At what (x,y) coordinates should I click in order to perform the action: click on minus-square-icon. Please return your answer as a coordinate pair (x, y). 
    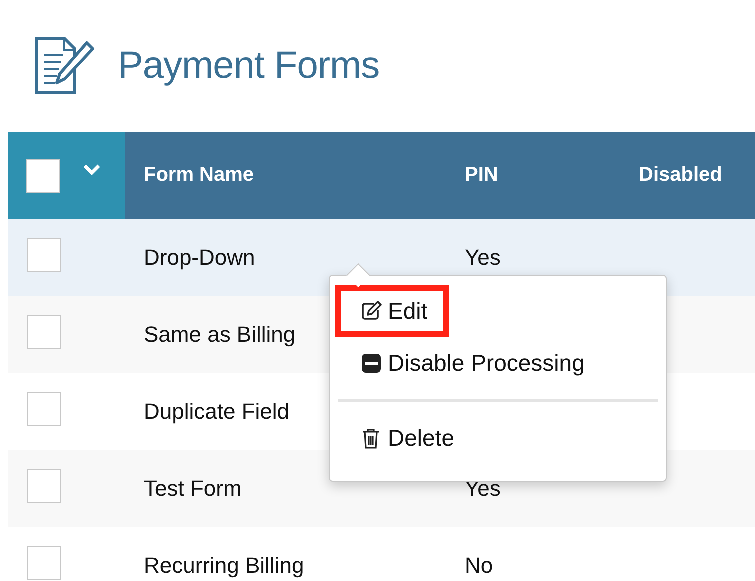
    Looking at the image, I should click on (371, 363).